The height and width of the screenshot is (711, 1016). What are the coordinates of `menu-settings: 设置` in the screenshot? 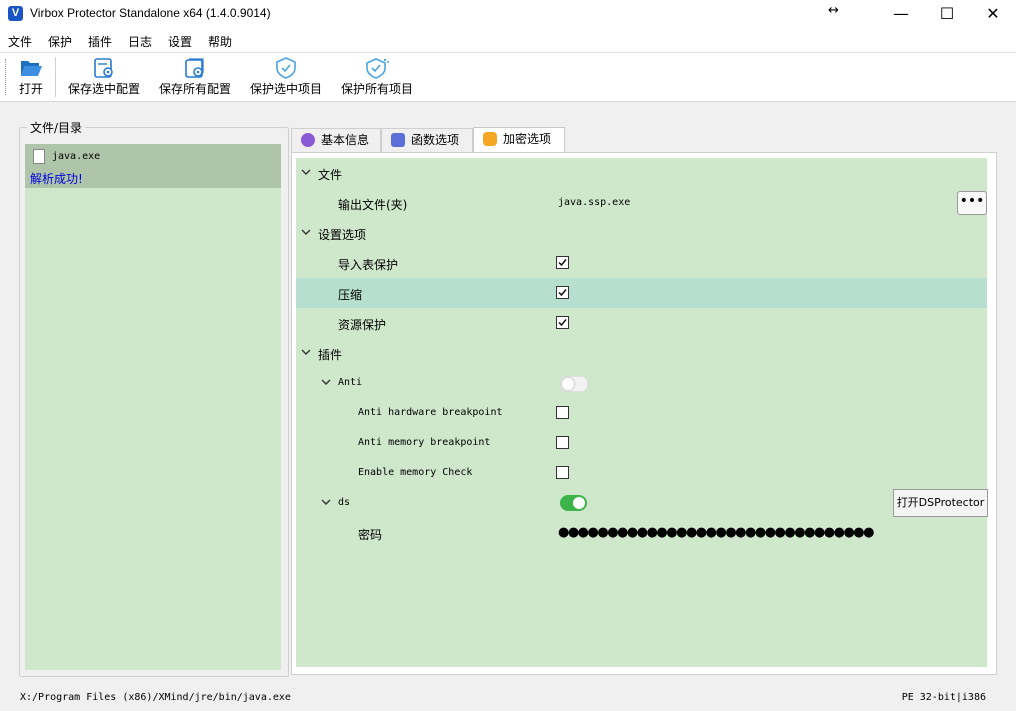 It's located at (180, 41).